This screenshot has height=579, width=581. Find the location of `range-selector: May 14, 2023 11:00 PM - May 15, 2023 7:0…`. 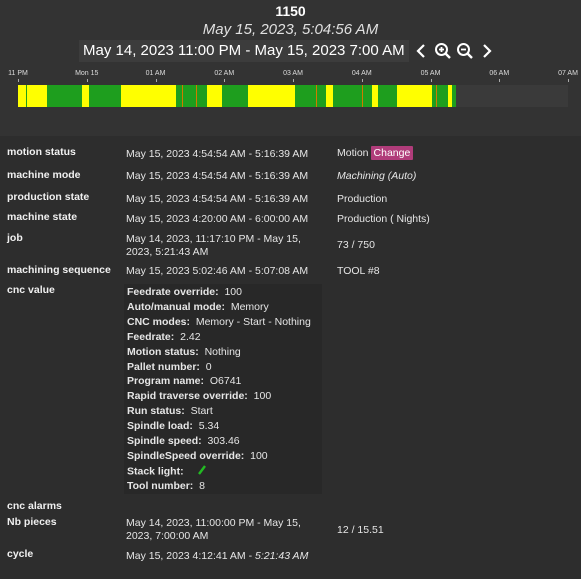

range-selector: May 14, 2023 11:00 PM - May 15, 2023 7:0… is located at coordinates (288, 51).